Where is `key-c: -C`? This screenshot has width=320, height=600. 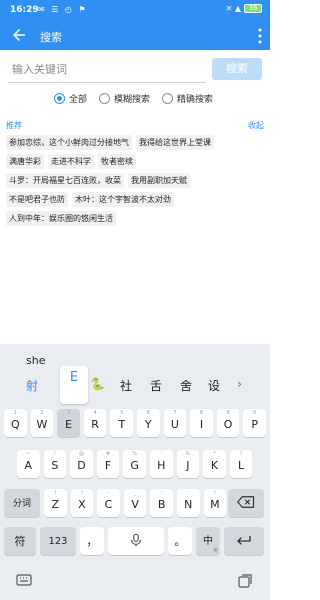
key-c: -C is located at coordinates (108, 503).